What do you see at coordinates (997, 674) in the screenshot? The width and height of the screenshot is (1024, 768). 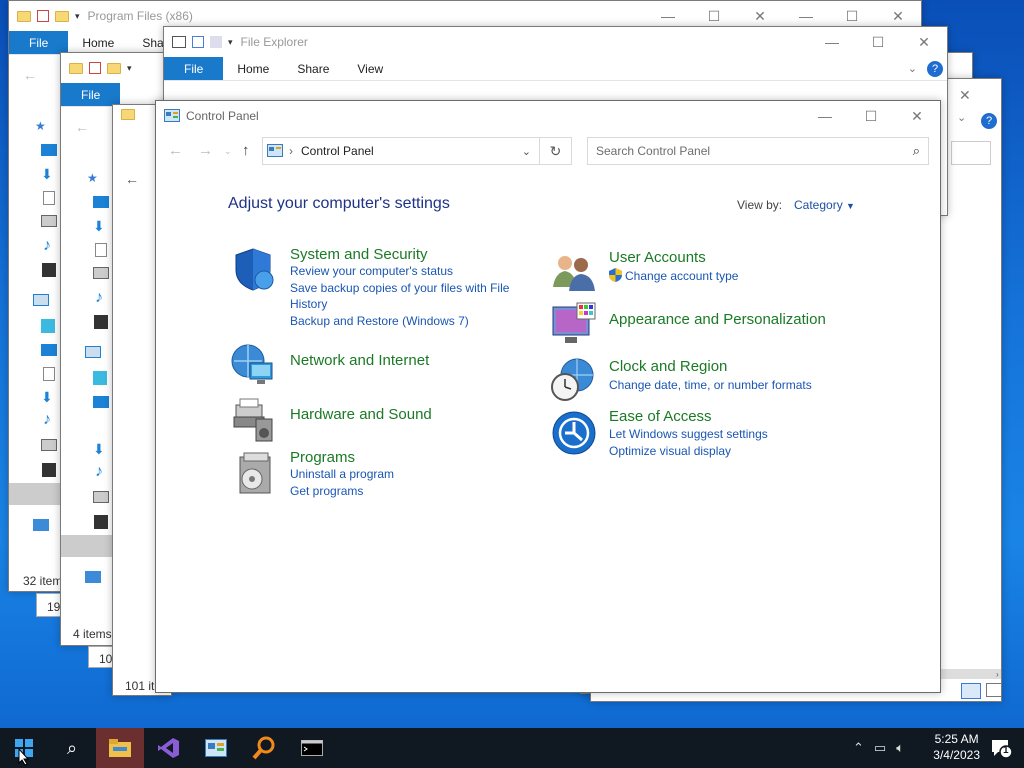 I see `scroll-right-icon: ›` at bounding box center [997, 674].